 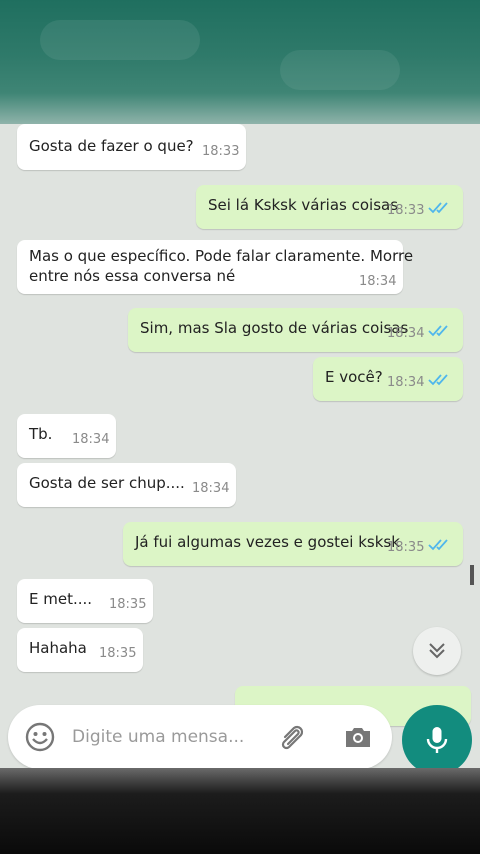 I want to click on message-text: Hahaha, so click(x=58, y=648).